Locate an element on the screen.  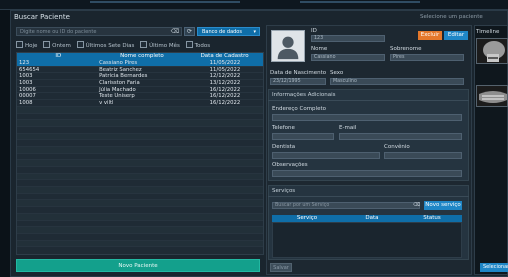
email-label: E-mail is located at coordinates (348, 128).